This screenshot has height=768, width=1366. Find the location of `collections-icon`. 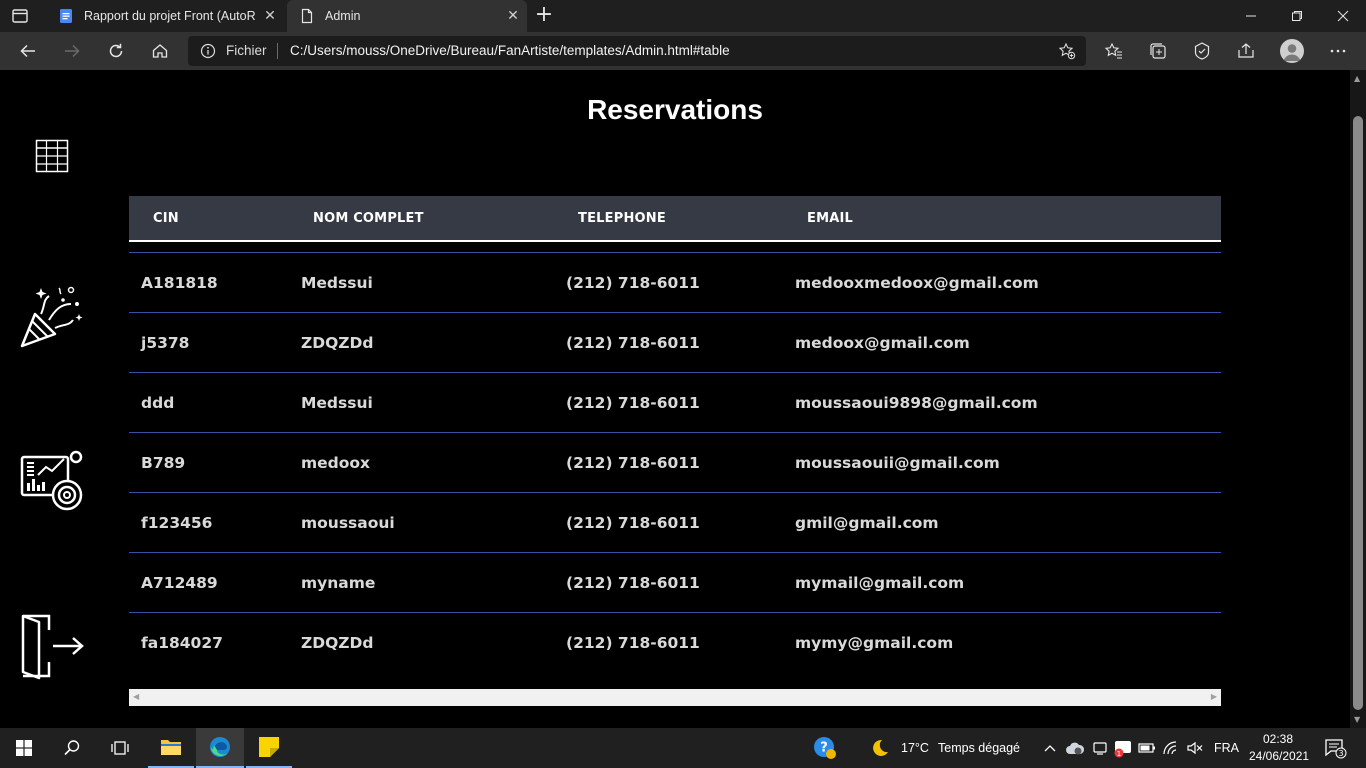

collections-icon is located at coordinates (1158, 51).